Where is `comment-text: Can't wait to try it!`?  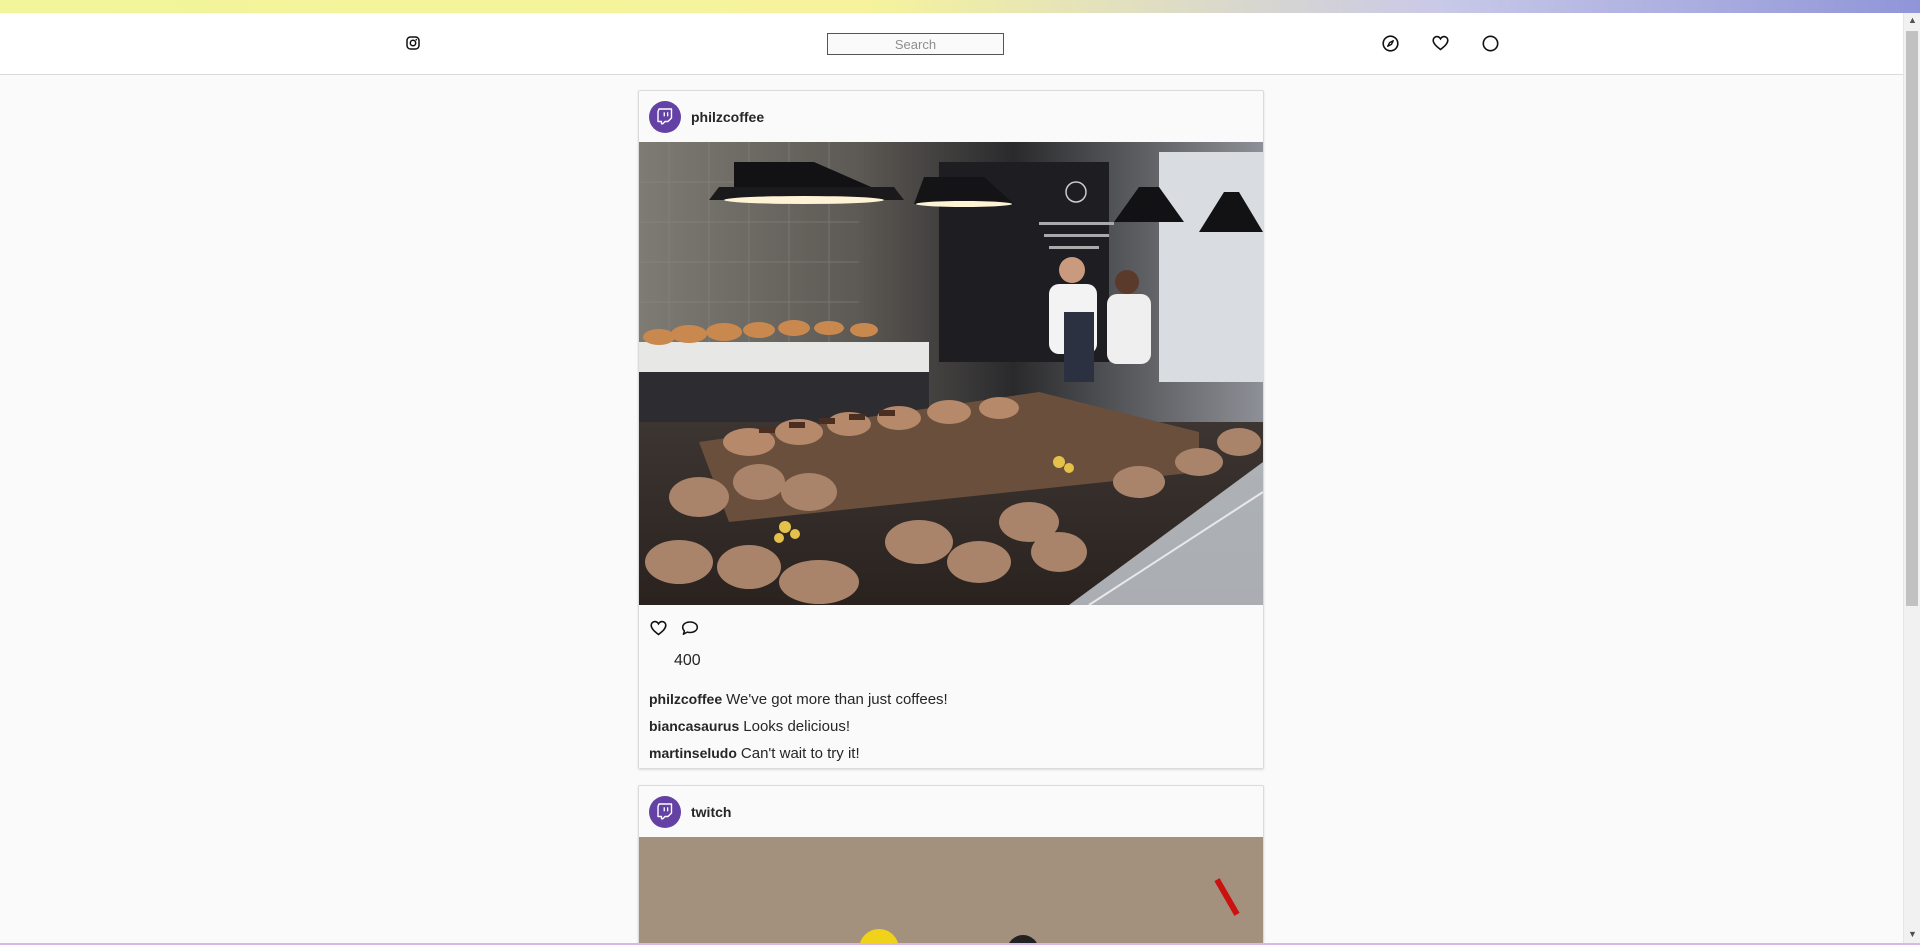 comment-text: Can't wait to try it! is located at coordinates (800, 753).